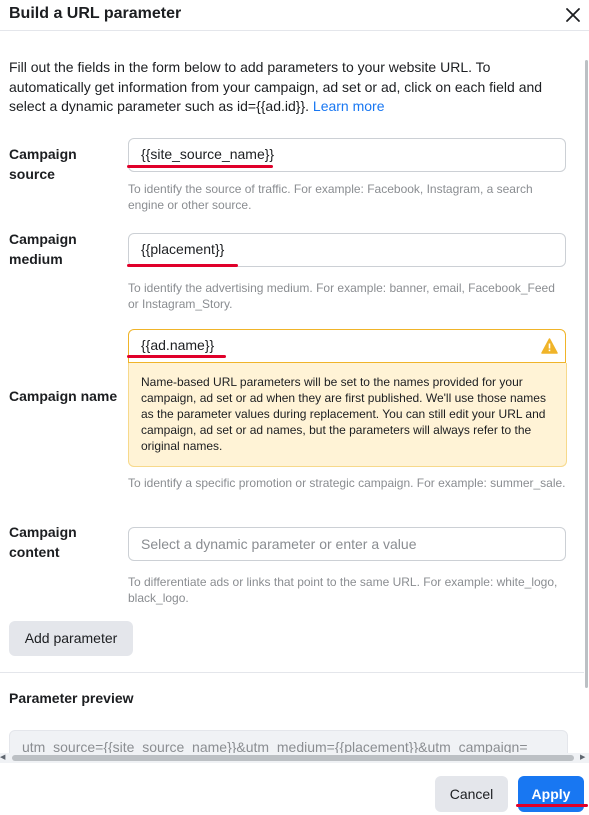 This screenshot has height=815, width=589. What do you see at coordinates (66, 249) in the screenshot?
I see `campaign-medium-label: Campaign medium` at bounding box center [66, 249].